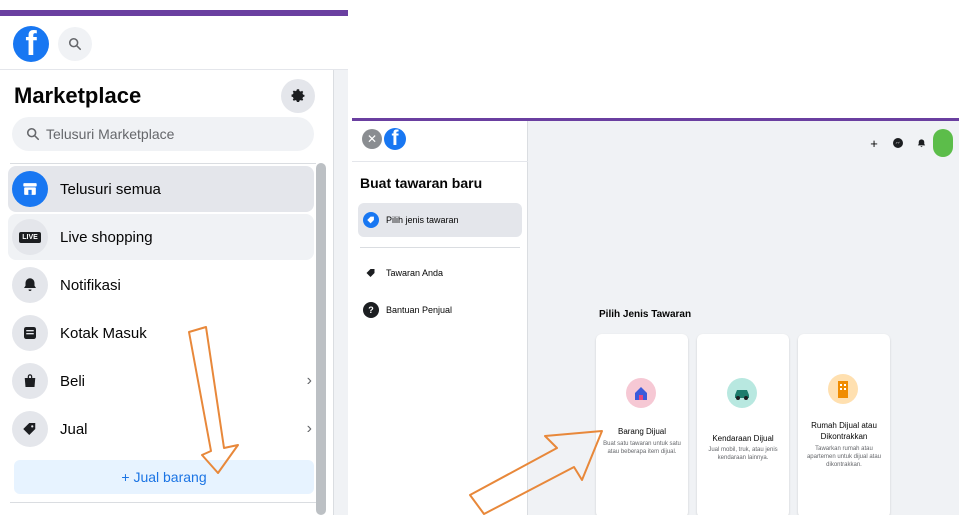  I want to click on building-icon, so click(843, 389).